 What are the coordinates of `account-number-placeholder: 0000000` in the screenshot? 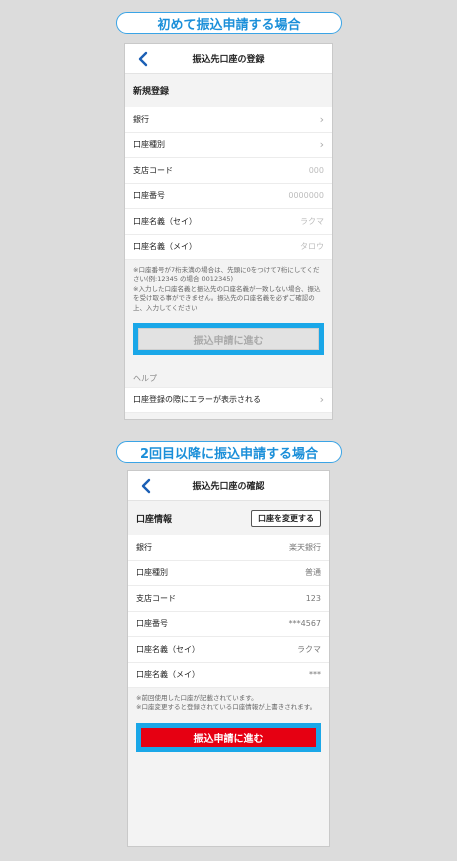 It's located at (306, 196).